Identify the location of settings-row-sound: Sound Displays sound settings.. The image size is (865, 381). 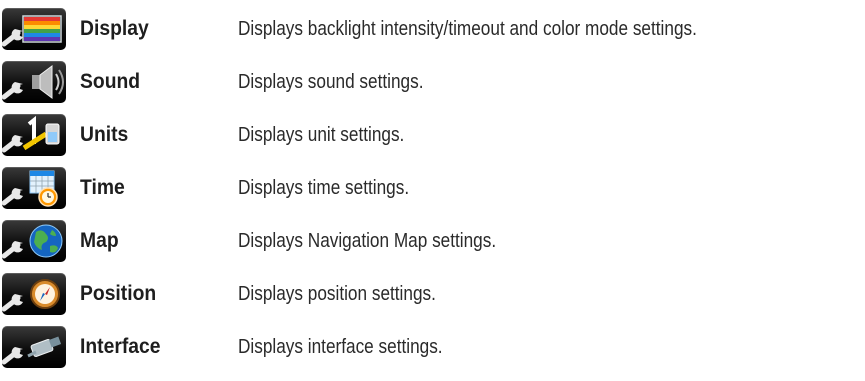
(432, 82).